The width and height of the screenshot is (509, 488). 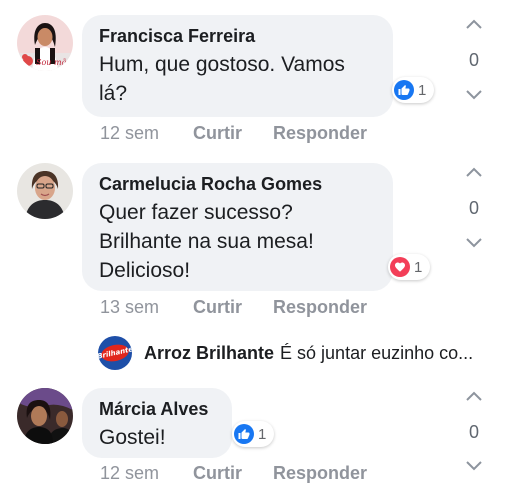 I want to click on arroz-brilhante-logo: Brilhante, so click(x=115, y=353).